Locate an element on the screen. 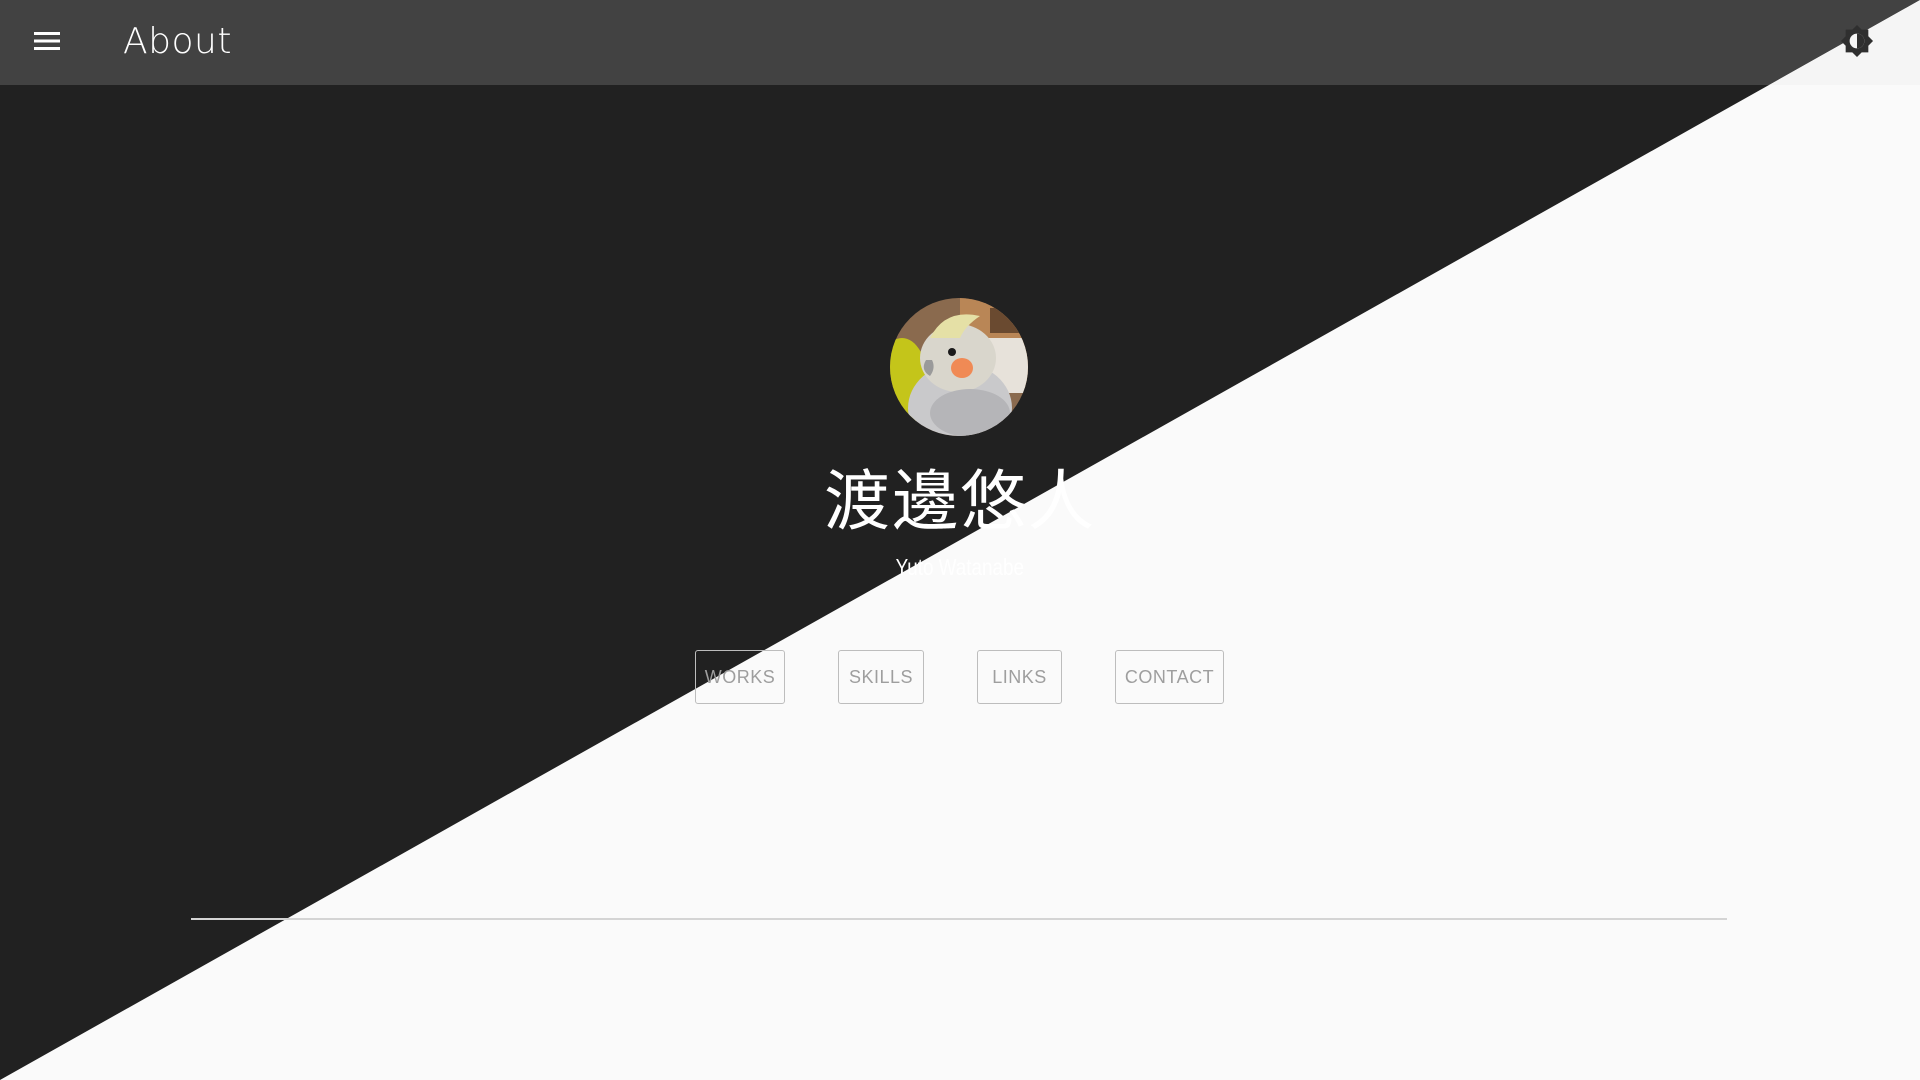  avatar is located at coordinates (959, 367).